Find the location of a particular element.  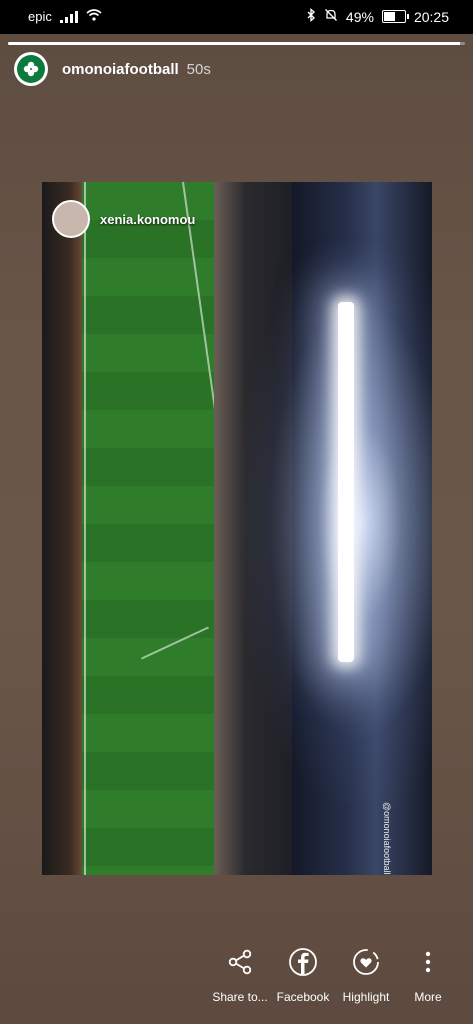

more-vertical-icon is located at coordinates (428, 962).